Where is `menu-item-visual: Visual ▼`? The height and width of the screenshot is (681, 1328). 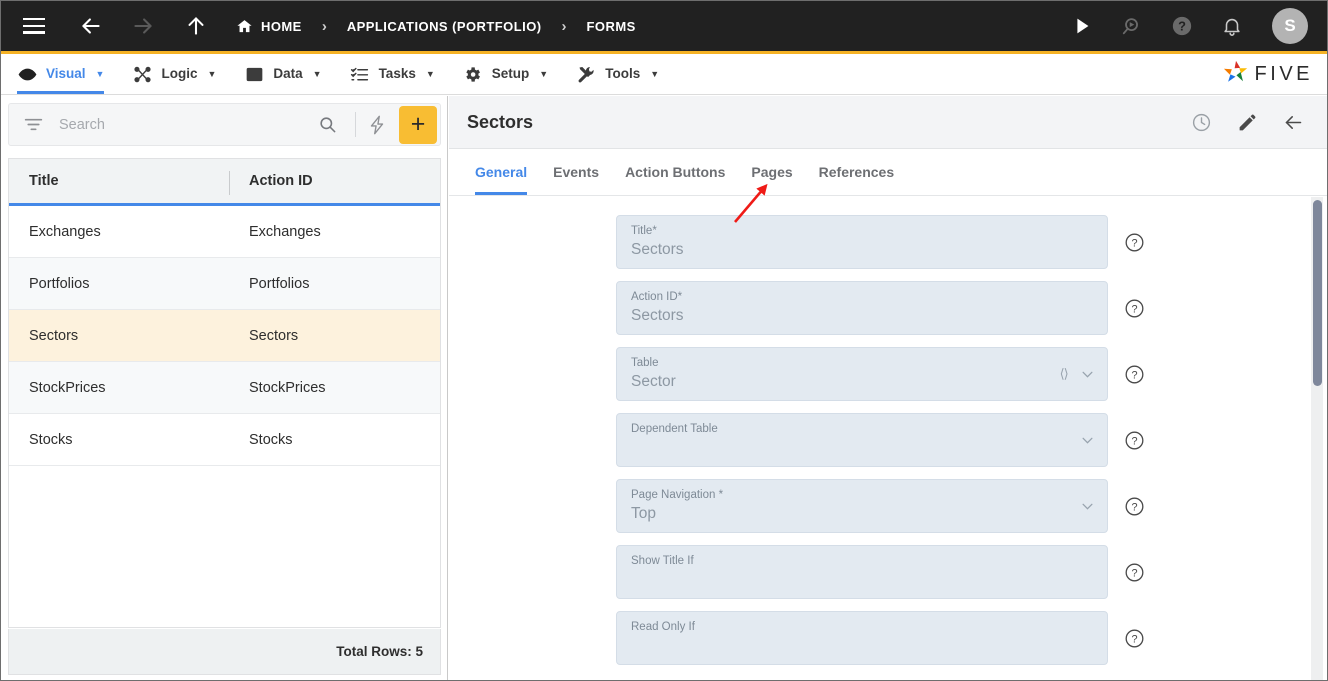 menu-item-visual: Visual ▼ is located at coordinates (61, 74).